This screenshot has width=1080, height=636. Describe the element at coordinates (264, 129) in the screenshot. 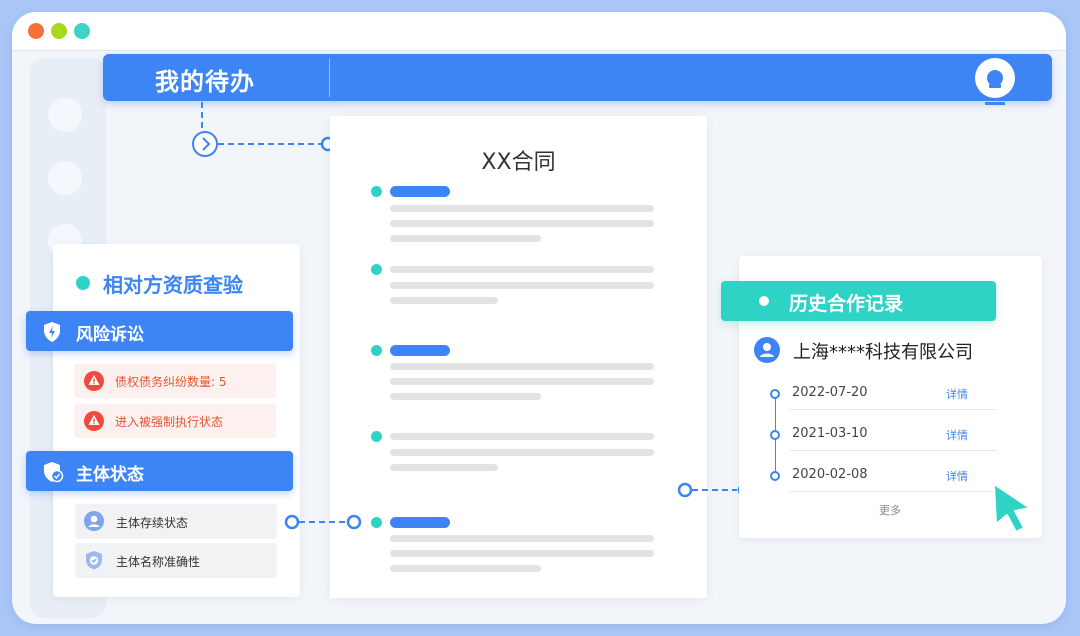

I see `header-doc-connector` at that location.